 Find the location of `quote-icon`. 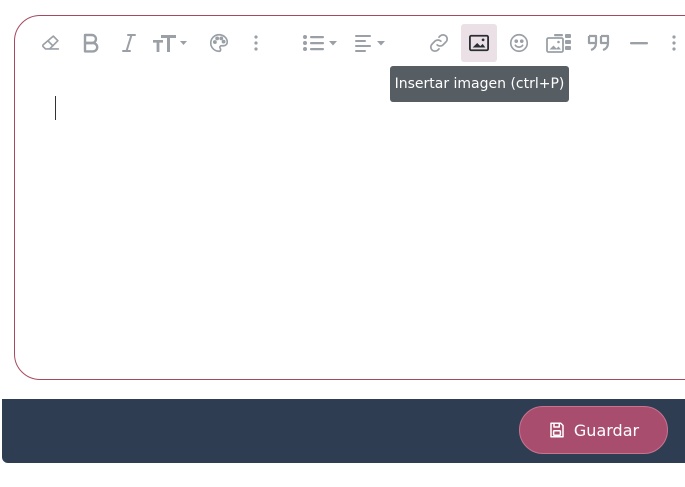

quote-icon is located at coordinates (599, 43).